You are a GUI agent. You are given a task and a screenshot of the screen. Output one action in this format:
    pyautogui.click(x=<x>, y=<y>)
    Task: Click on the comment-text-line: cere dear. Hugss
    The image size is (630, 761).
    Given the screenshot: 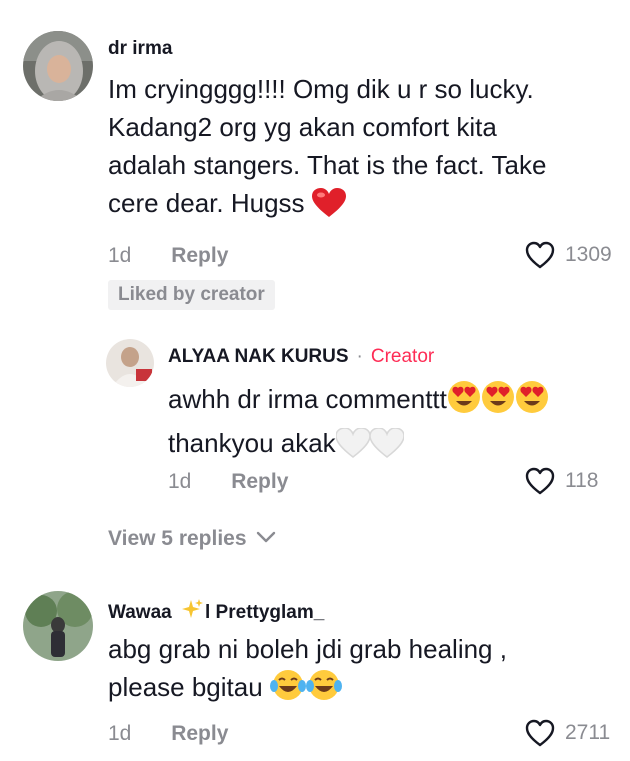 What is the action you would take?
    pyautogui.click(x=206, y=203)
    